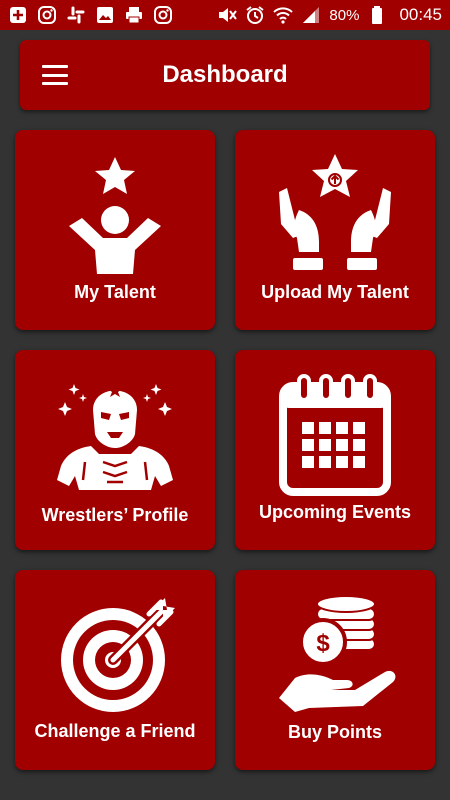 This screenshot has height=800, width=450. I want to click on calendar-icon, so click(335, 435).